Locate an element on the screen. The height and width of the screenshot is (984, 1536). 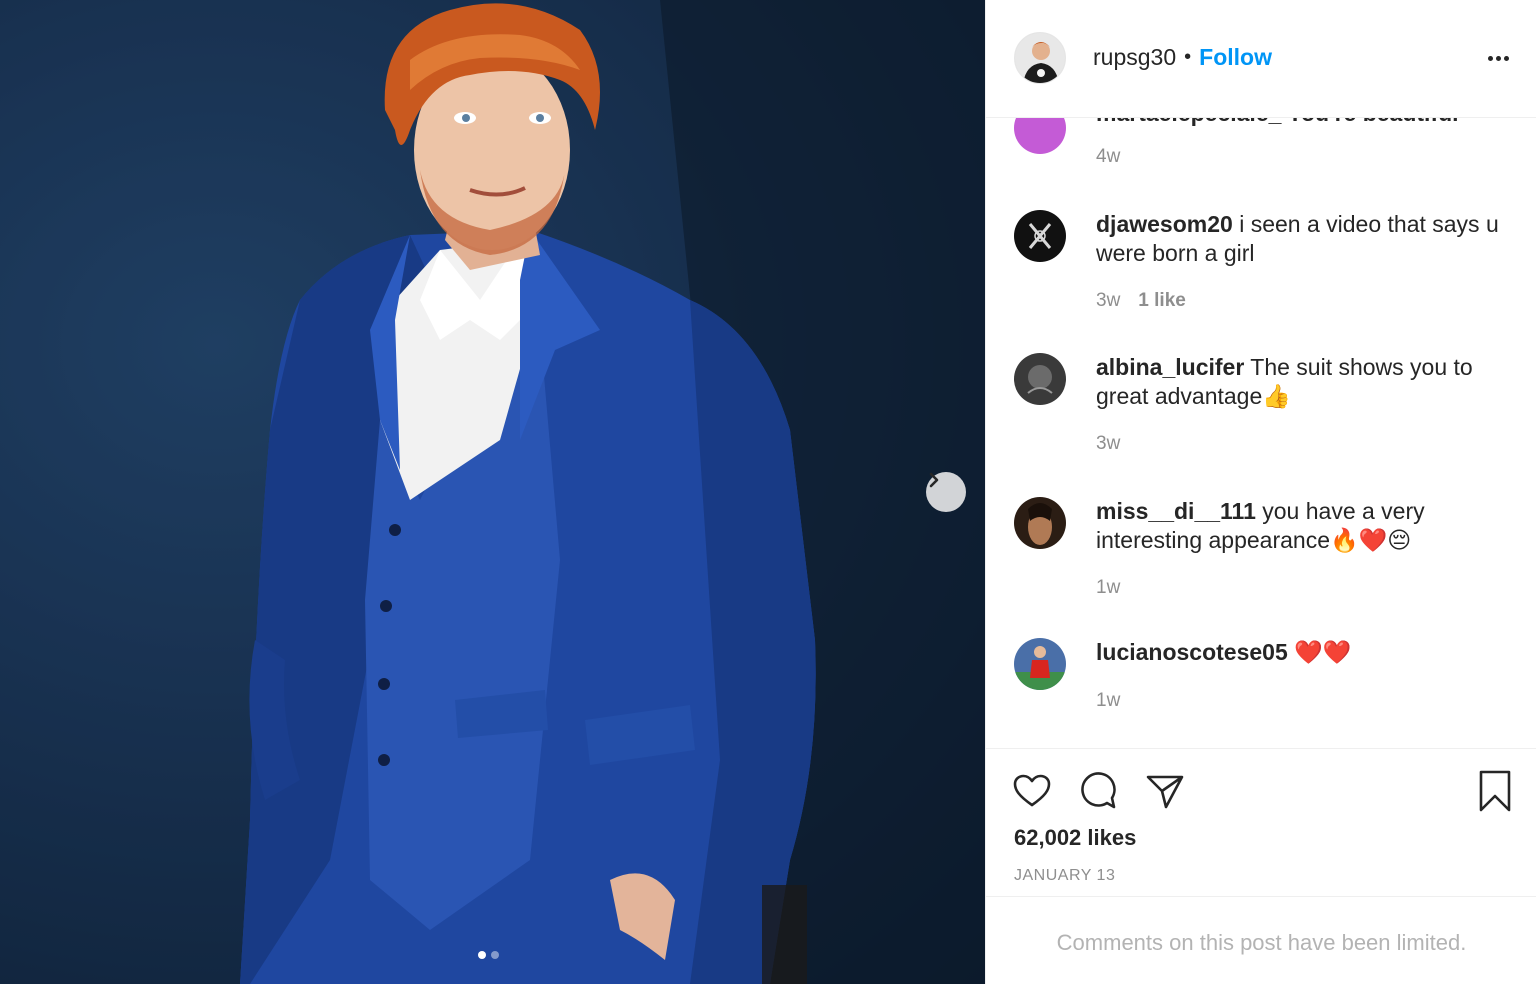
author-avatar is located at coordinates (1040, 58).